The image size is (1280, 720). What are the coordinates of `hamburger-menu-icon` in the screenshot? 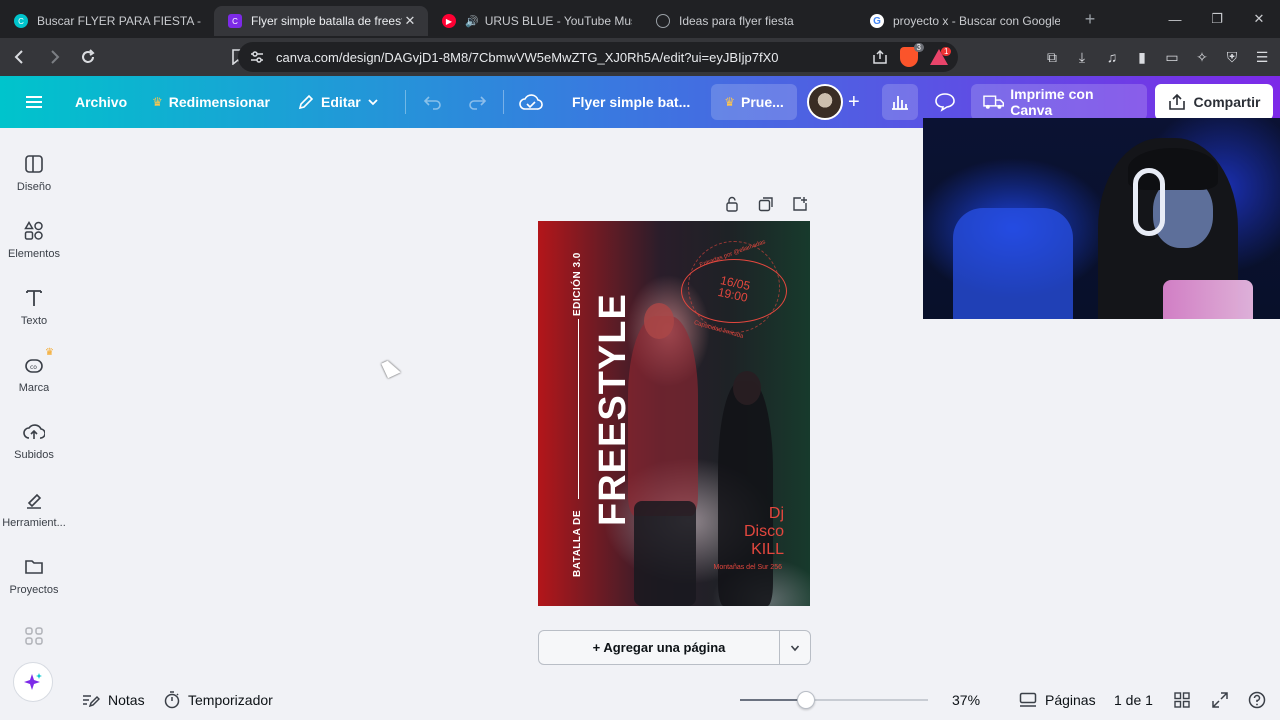 It's located at (34, 102).